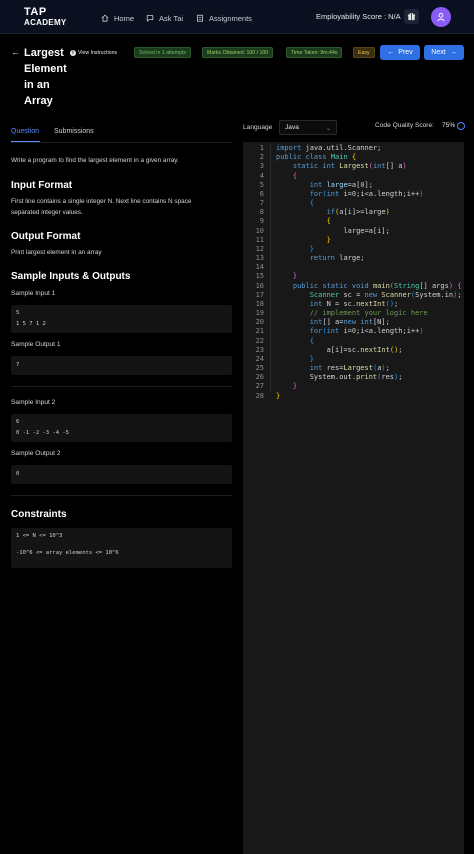  I want to click on view-instructions-button: i View Instructions, so click(93, 52).